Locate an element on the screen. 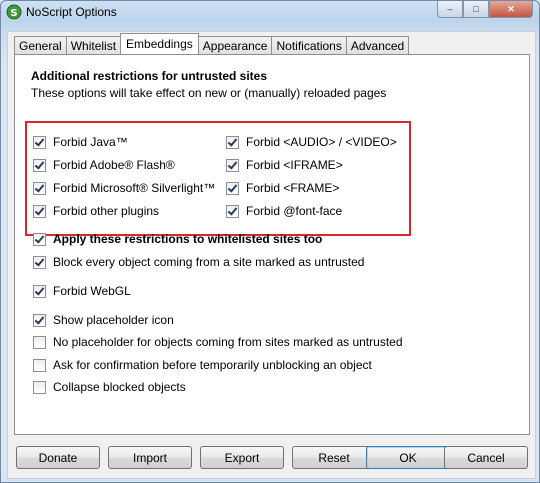  import-button: Import is located at coordinates (150, 457).